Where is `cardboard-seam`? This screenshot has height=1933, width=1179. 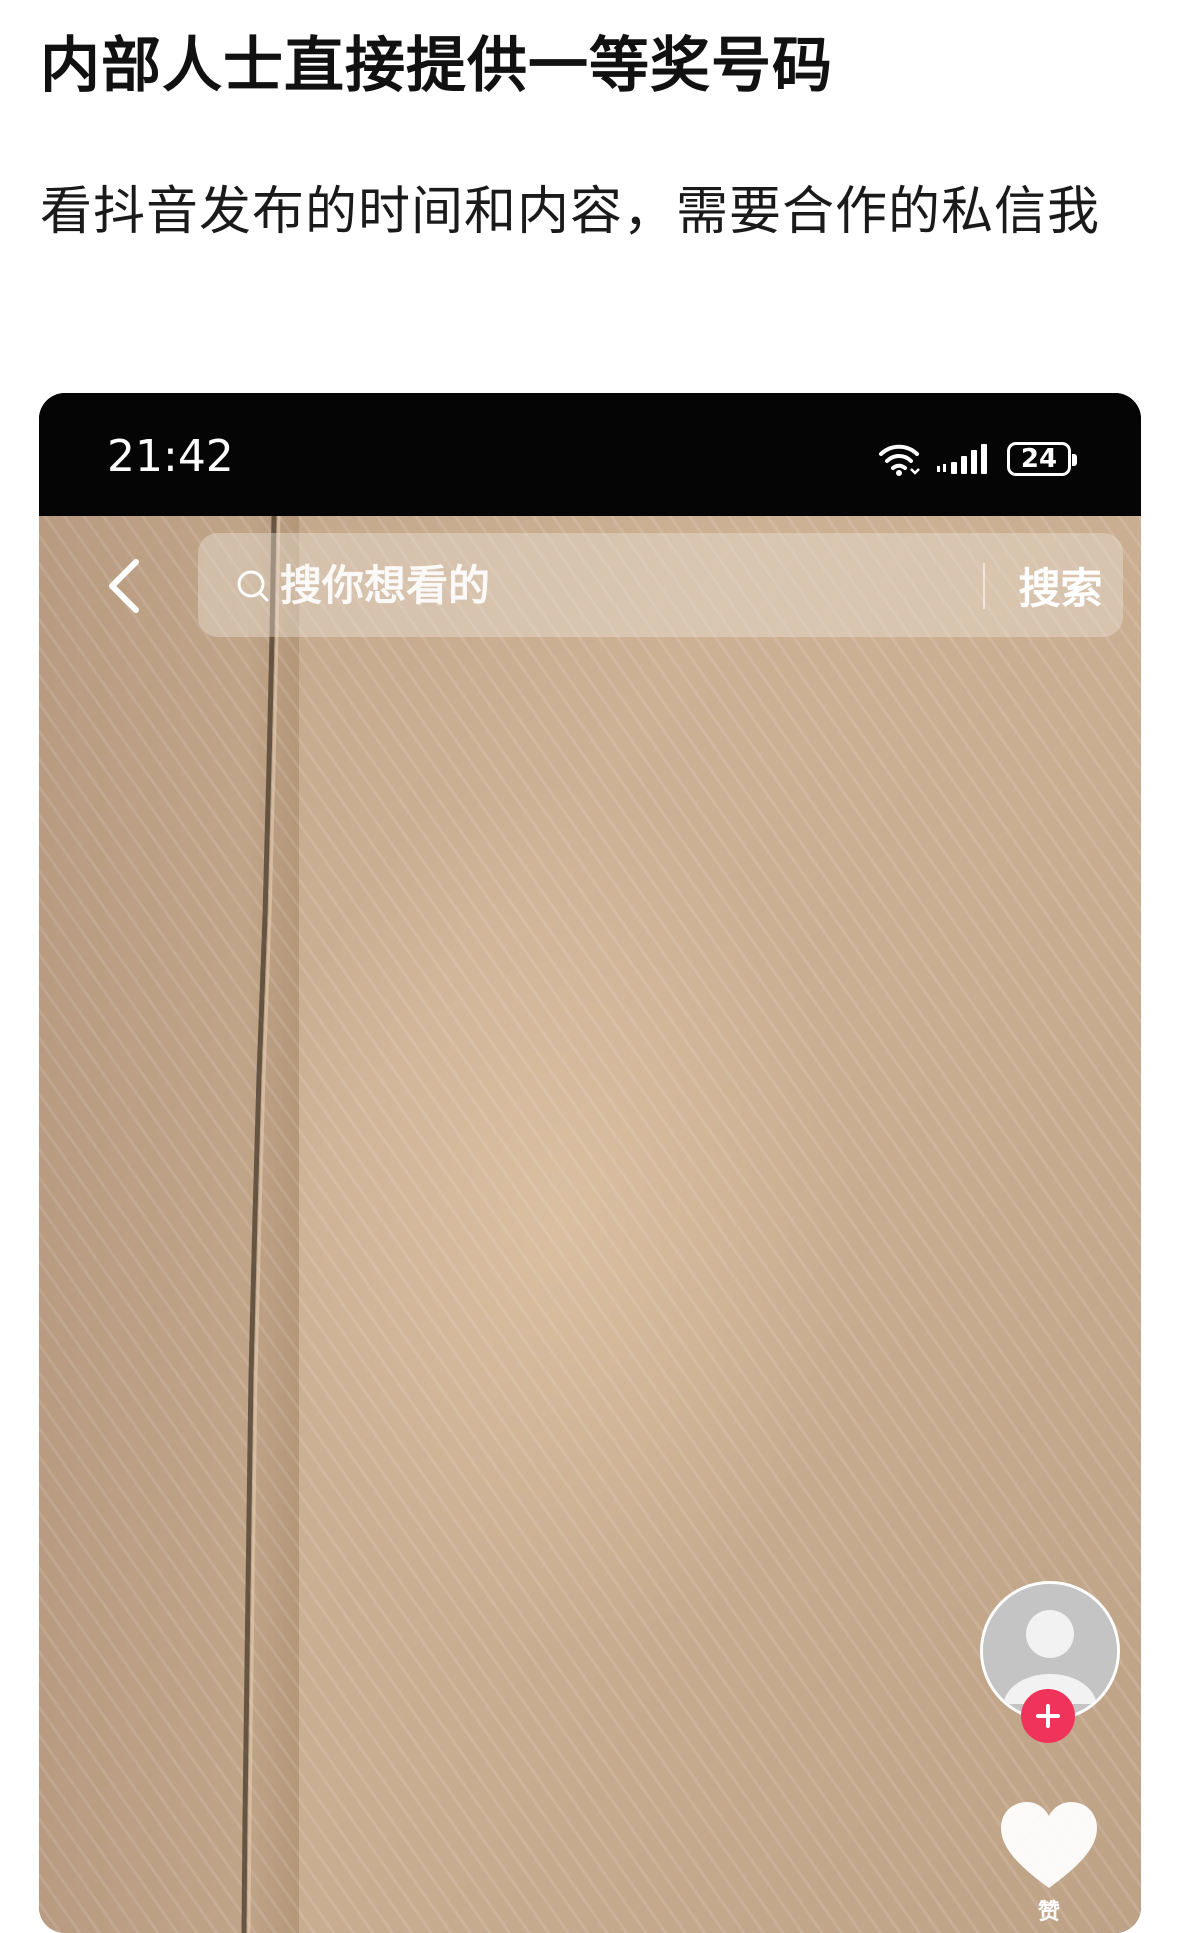 cardboard-seam is located at coordinates (261, 1224).